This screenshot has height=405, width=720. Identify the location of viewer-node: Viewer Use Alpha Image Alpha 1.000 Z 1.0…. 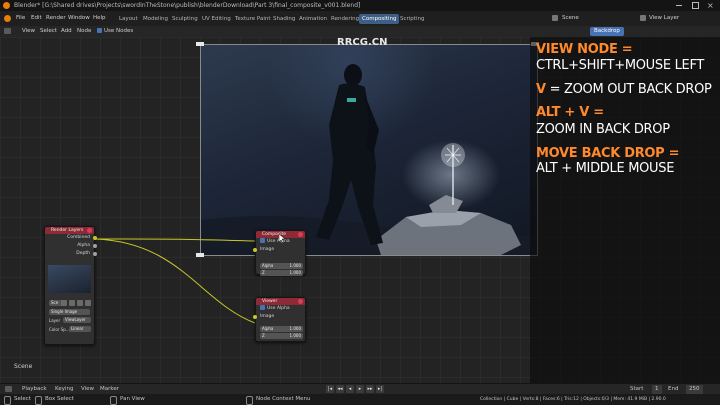
(279, 319).